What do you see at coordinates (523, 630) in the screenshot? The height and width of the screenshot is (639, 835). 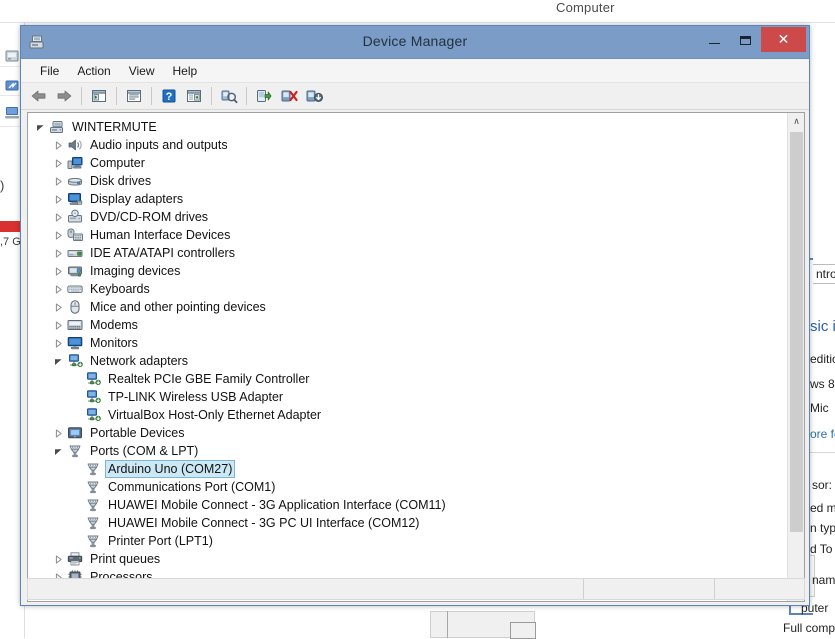 I see `background-bottom-inner-box` at bounding box center [523, 630].